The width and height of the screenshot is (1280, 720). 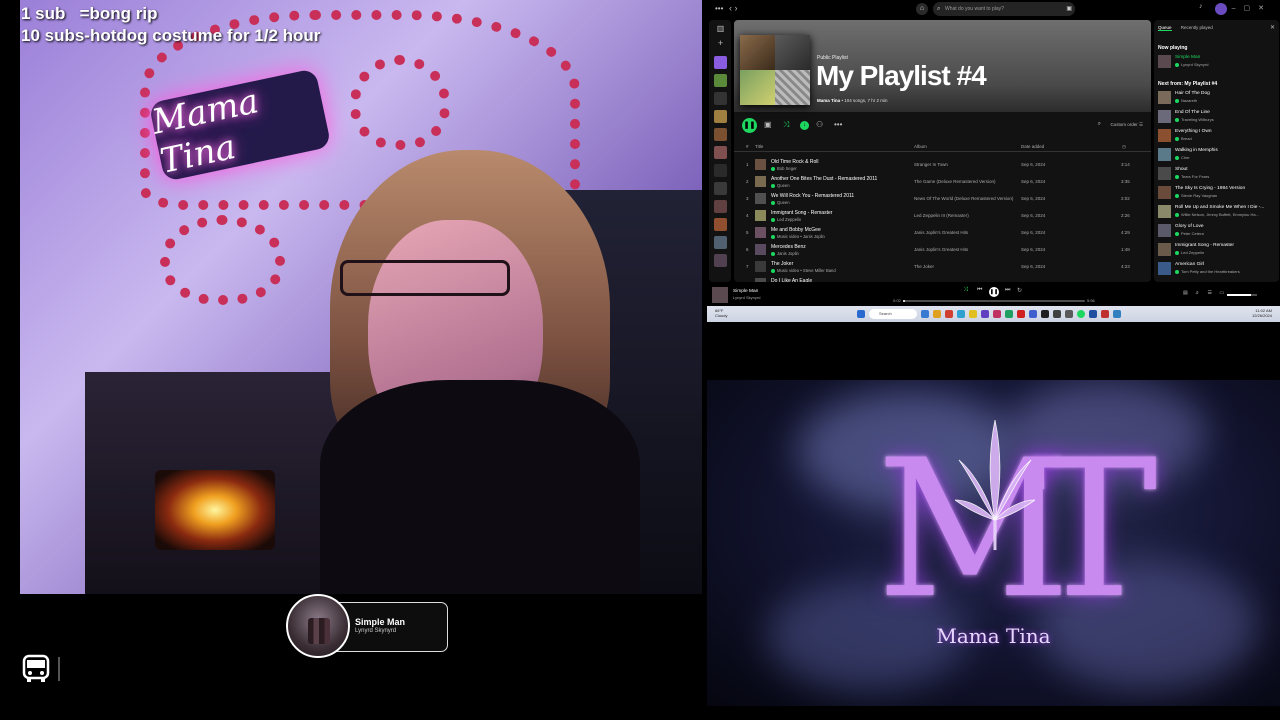 I want to click on window-controls: –▢✕, so click(x=1252, y=8).